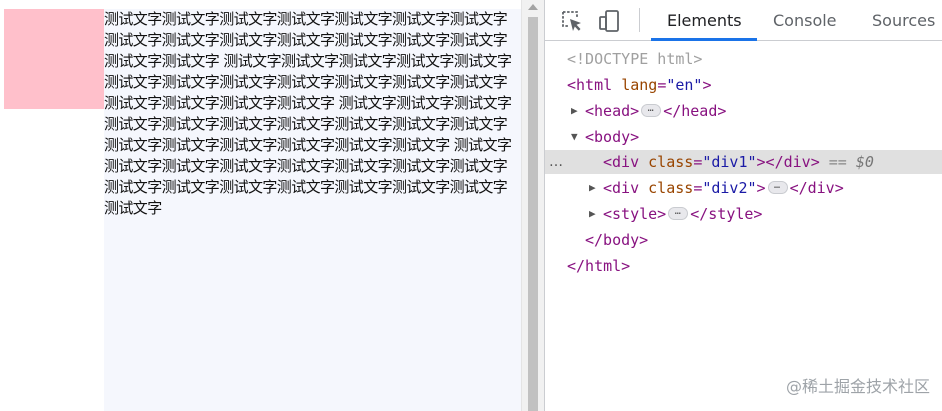  Describe the element at coordinates (743, 85) in the screenshot. I see `dom-node-html: <html lang="en">` at that location.